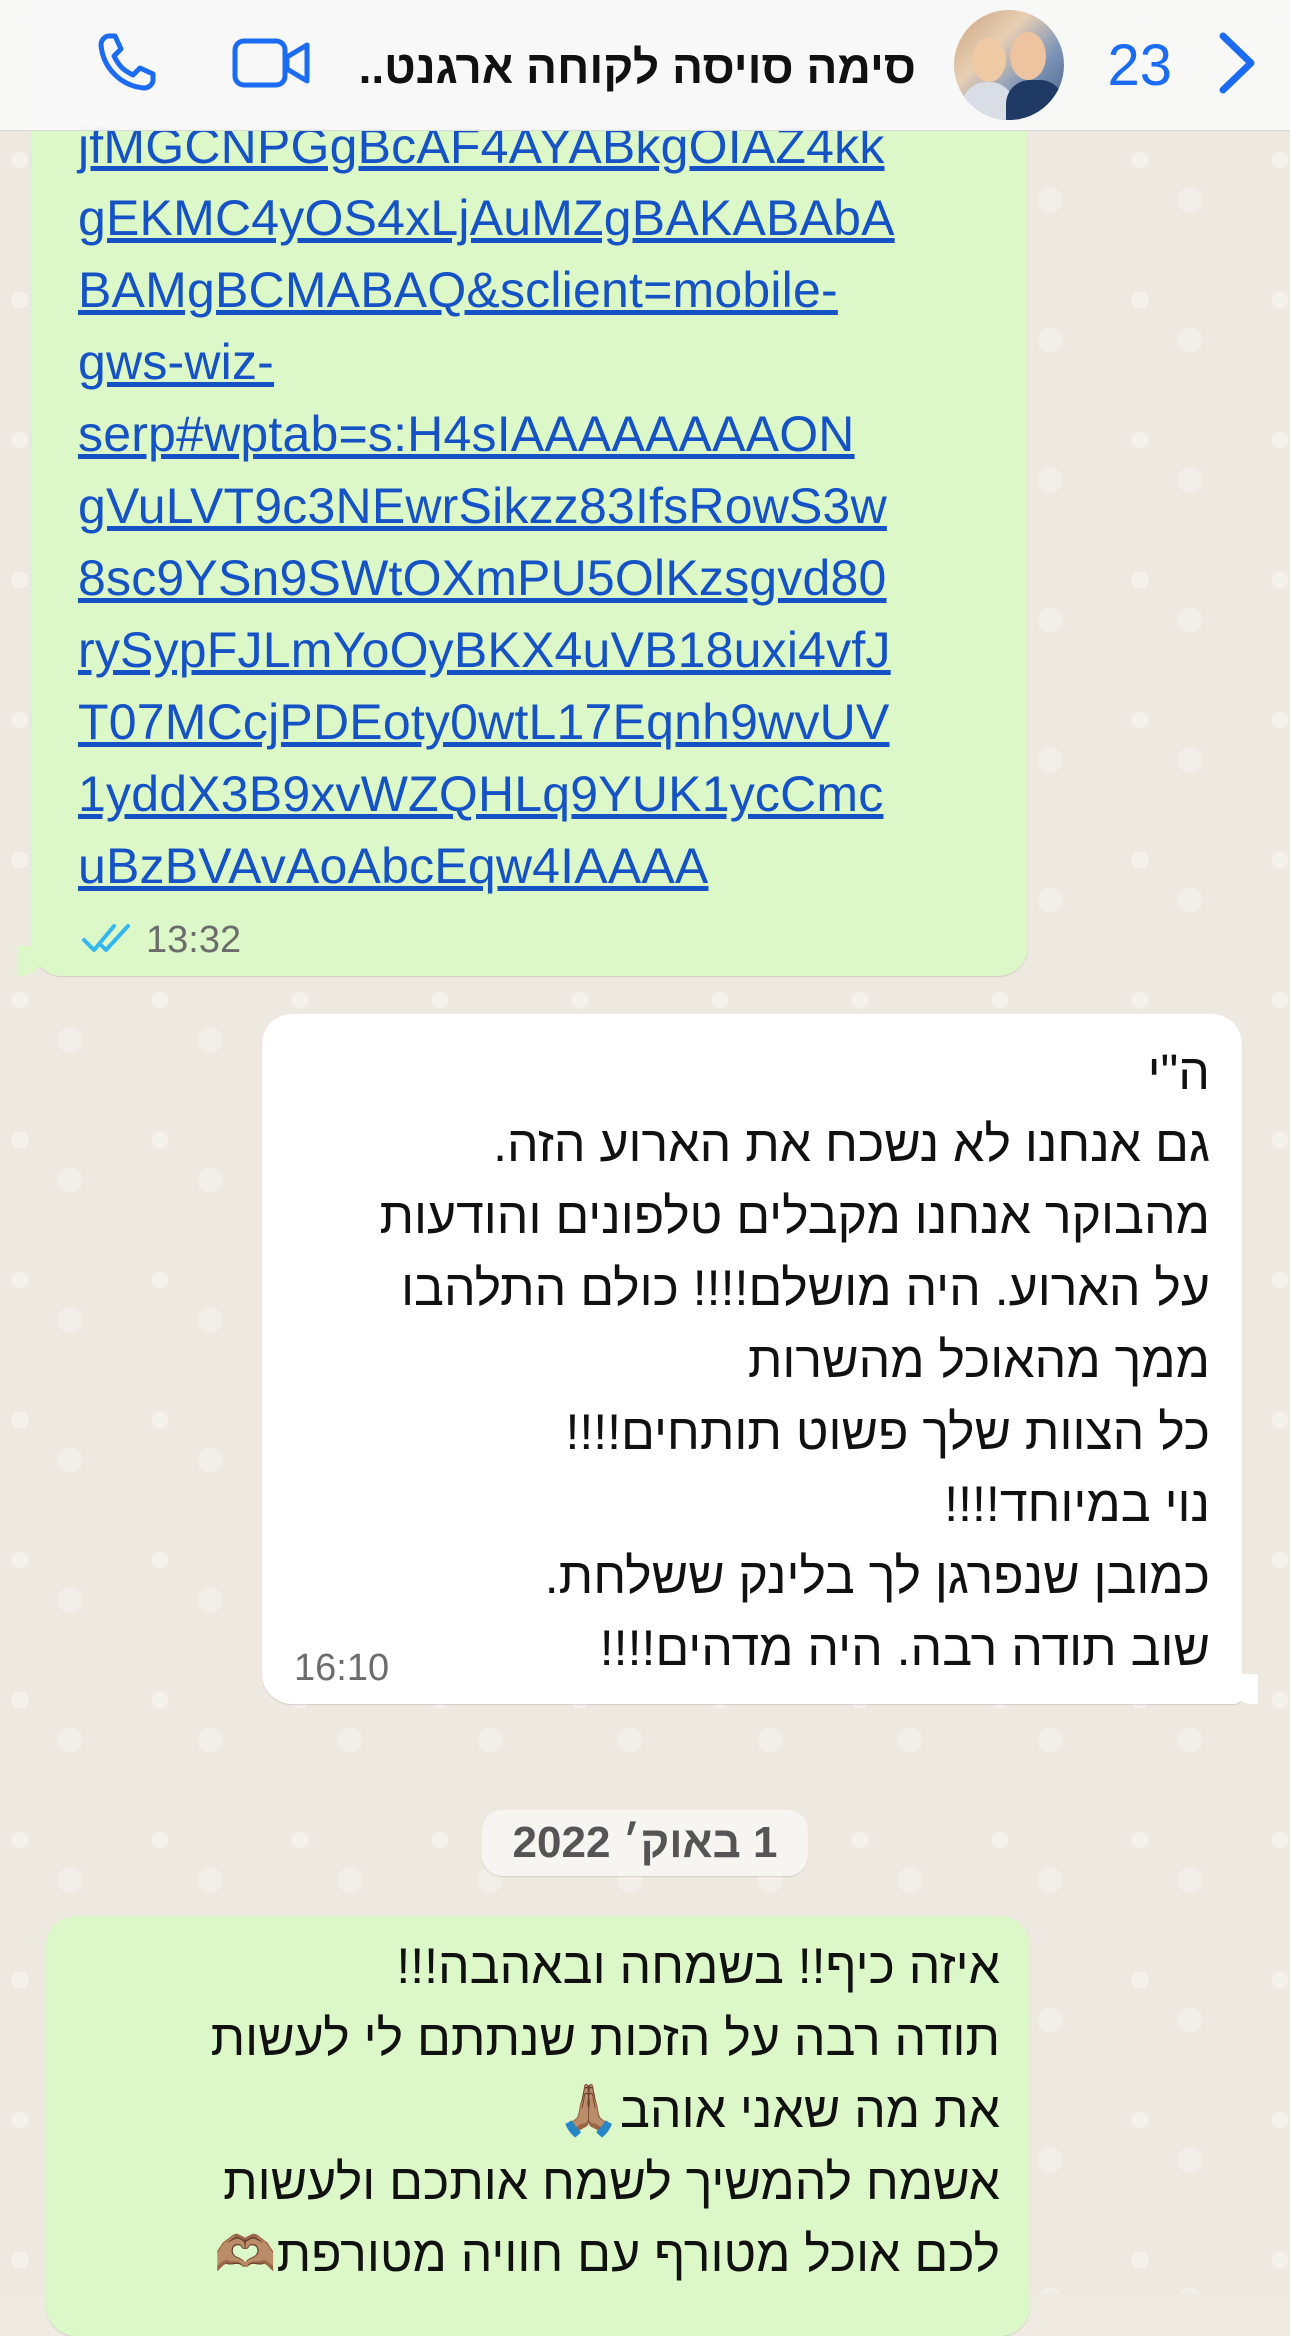 This screenshot has width=1290, height=2336. Describe the element at coordinates (176, 362) in the screenshot. I see `link-line: gws-wiz-` at that location.